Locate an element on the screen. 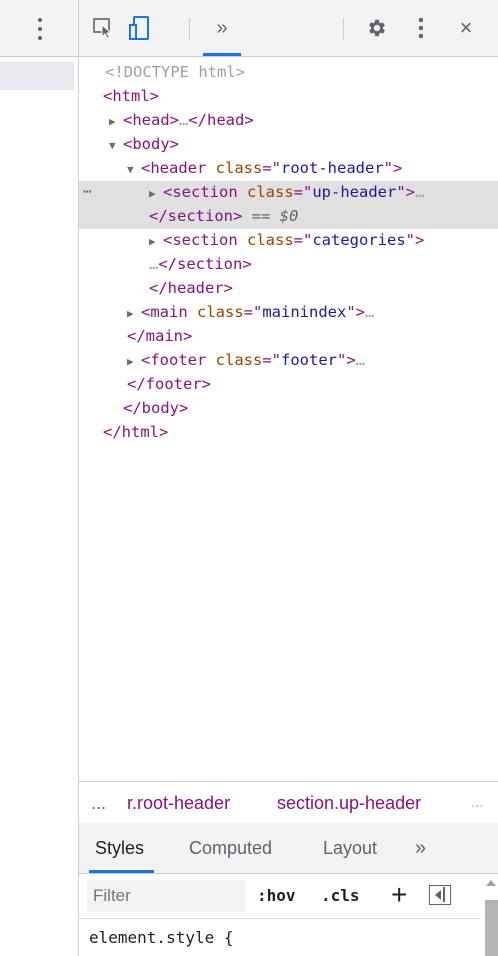 The height and width of the screenshot is (956, 498). dom-token: <main is located at coordinates (169, 312).